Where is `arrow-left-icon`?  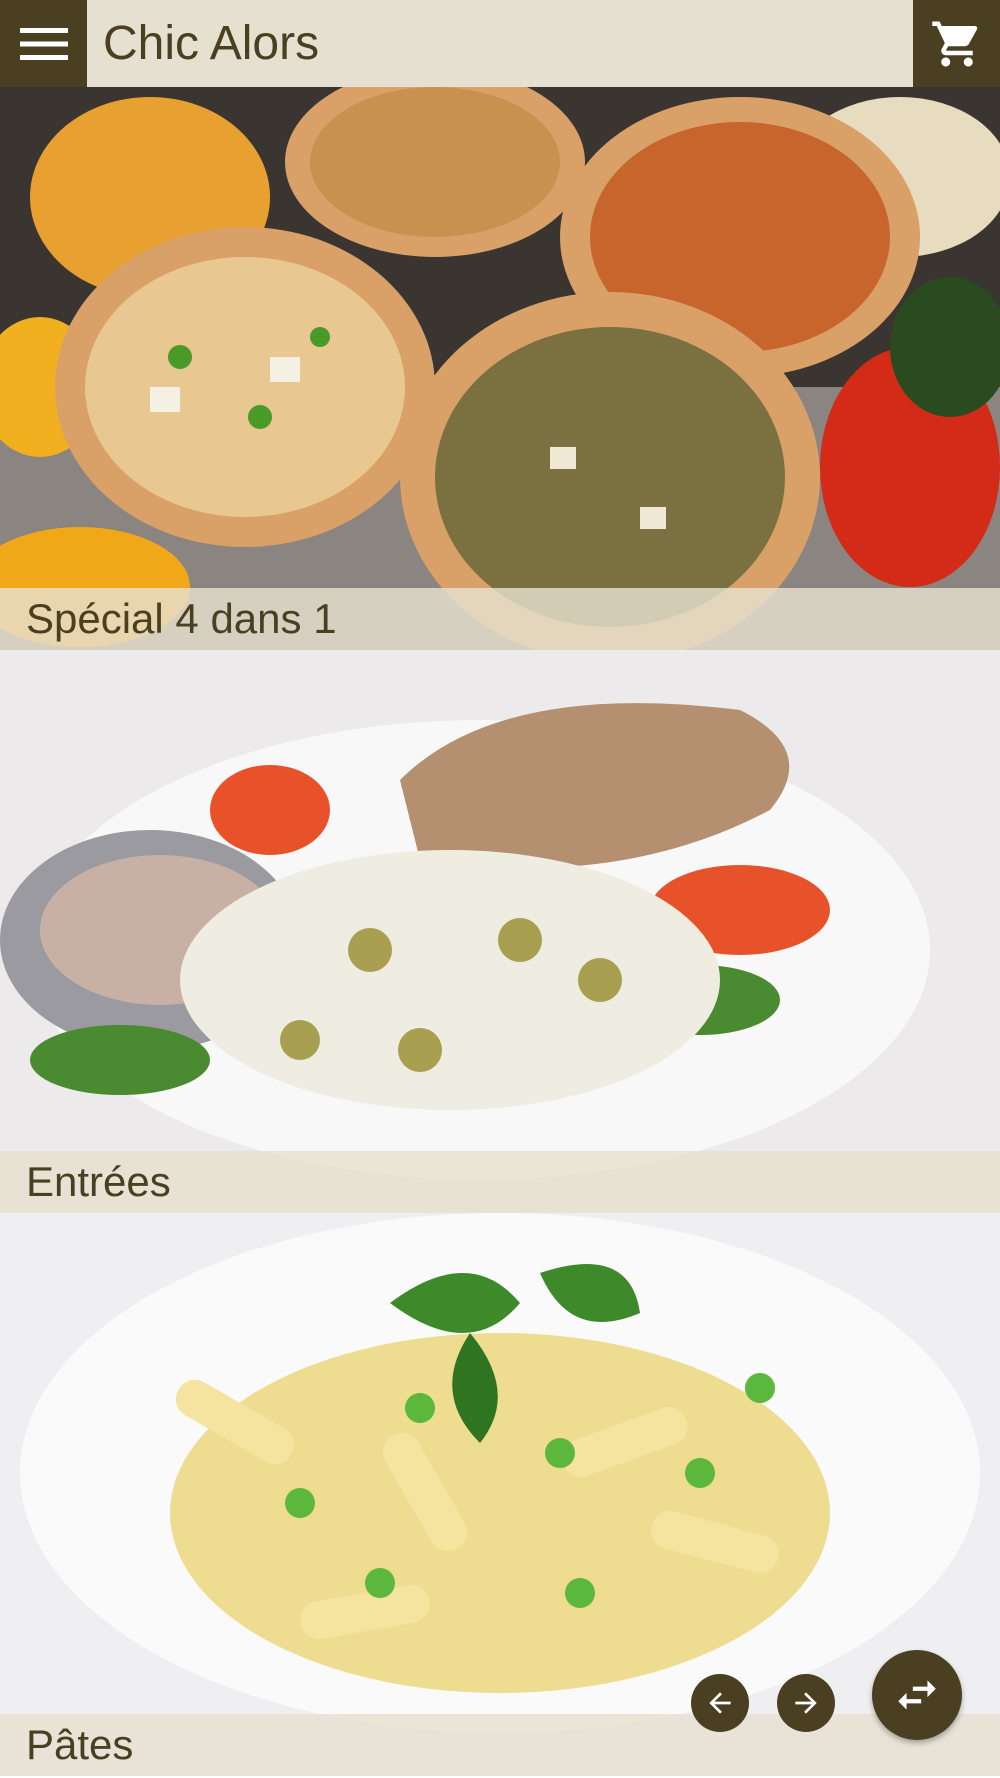
arrow-left-icon is located at coordinates (720, 1703).